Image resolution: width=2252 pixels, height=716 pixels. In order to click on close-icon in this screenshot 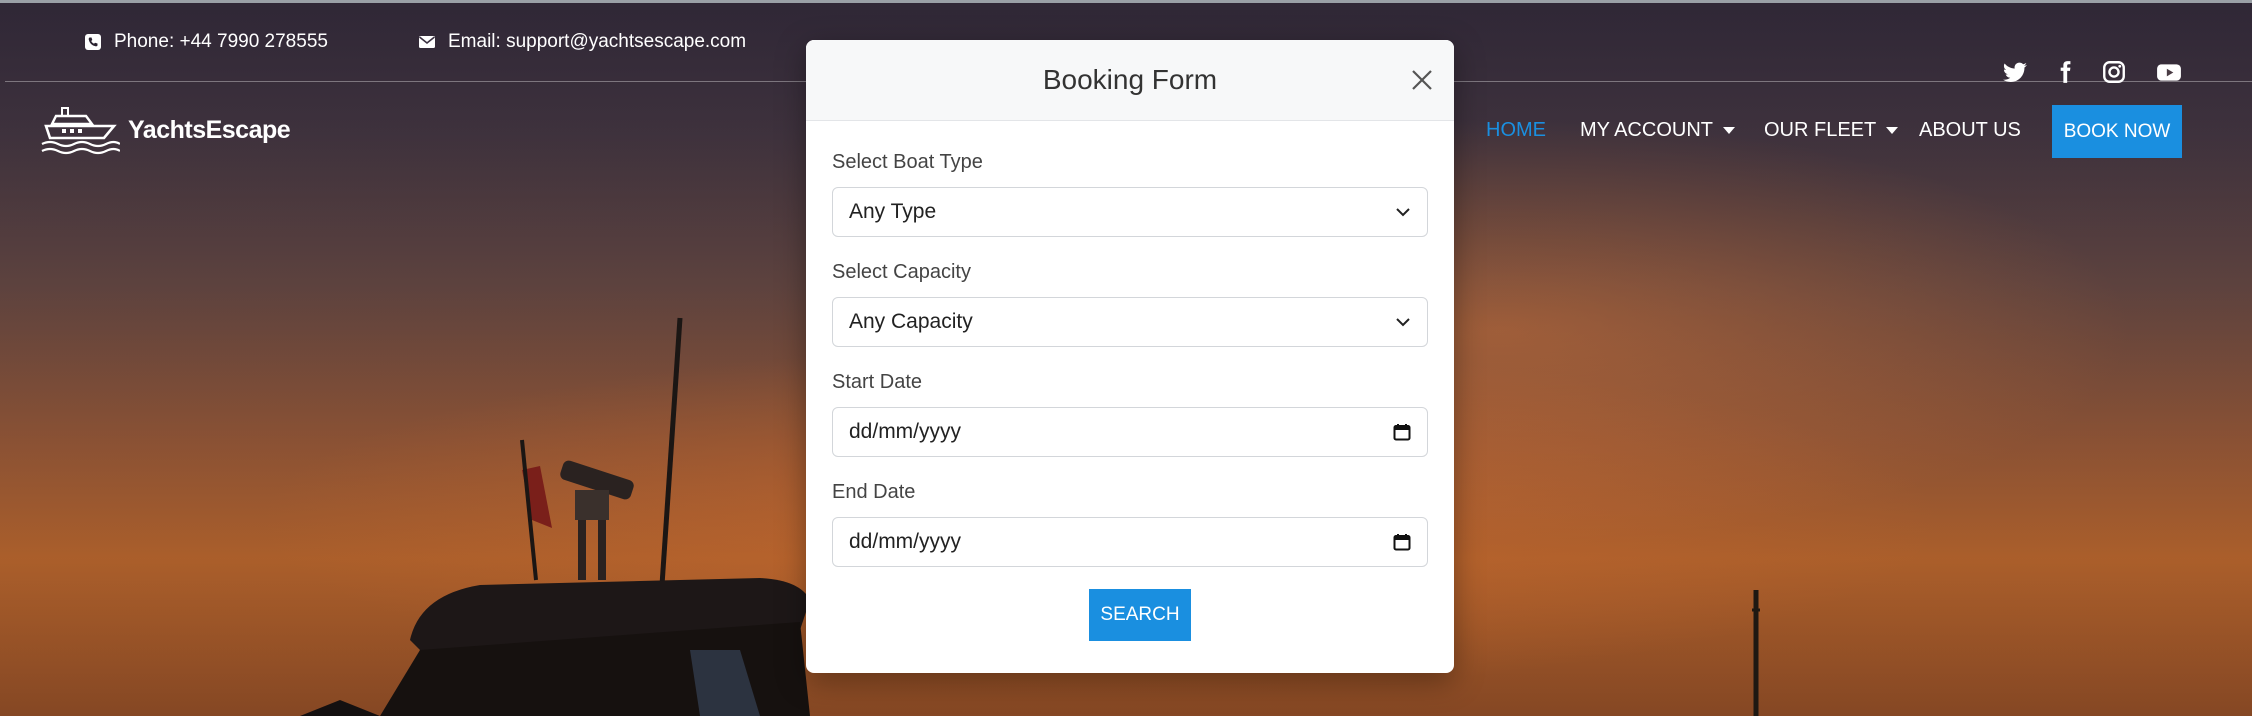, I will do `click(1422, 80)`.